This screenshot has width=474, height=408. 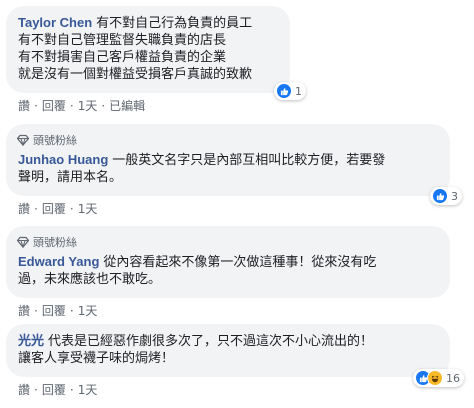 What do you see at coordinates (58, 261) in the screenshot?
I see `comment-author: Edward Yang` at bounding box center [58, 261].